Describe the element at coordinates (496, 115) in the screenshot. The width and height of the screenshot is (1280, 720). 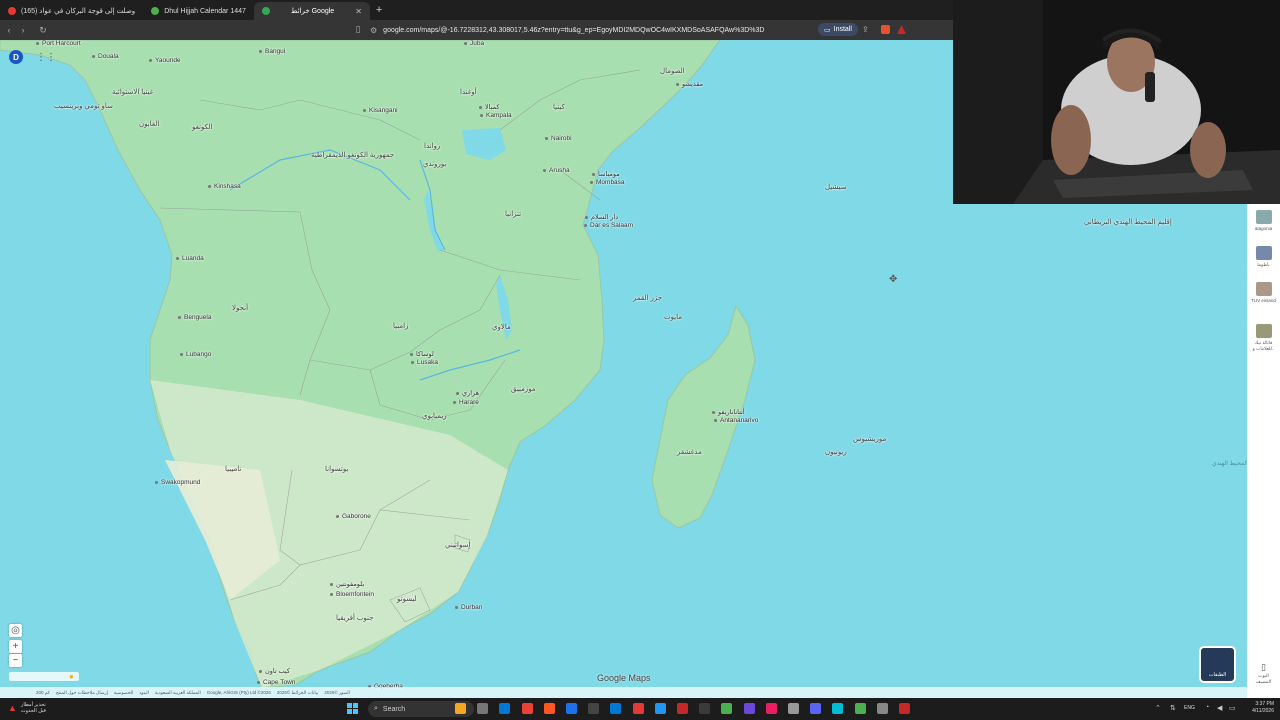
I see `map-label-city: Kampala` at that location.